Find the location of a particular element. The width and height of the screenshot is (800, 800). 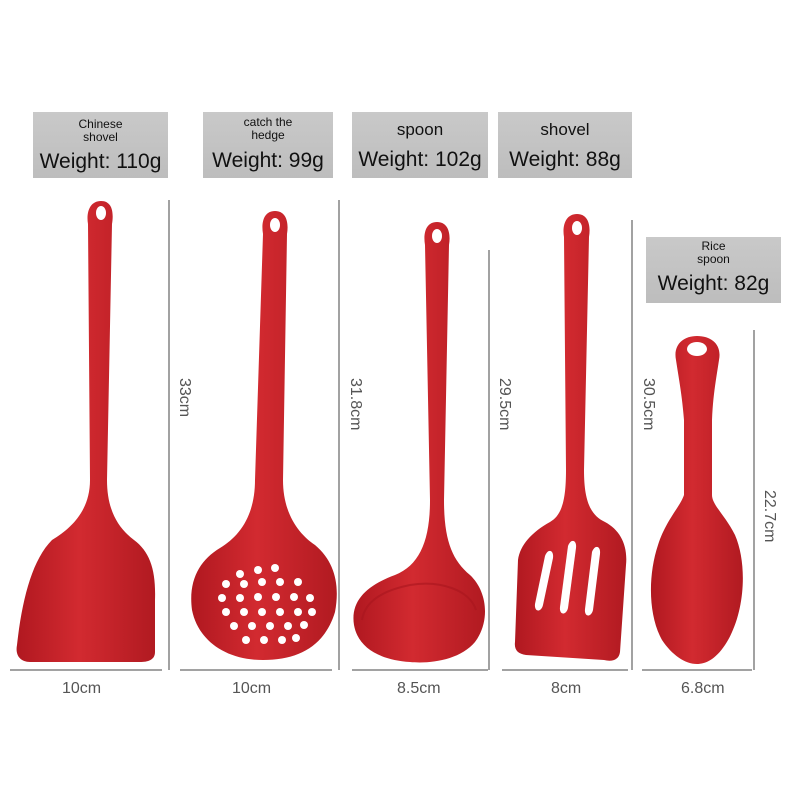

skimmer-utensil is located at coordinates (264, 435).